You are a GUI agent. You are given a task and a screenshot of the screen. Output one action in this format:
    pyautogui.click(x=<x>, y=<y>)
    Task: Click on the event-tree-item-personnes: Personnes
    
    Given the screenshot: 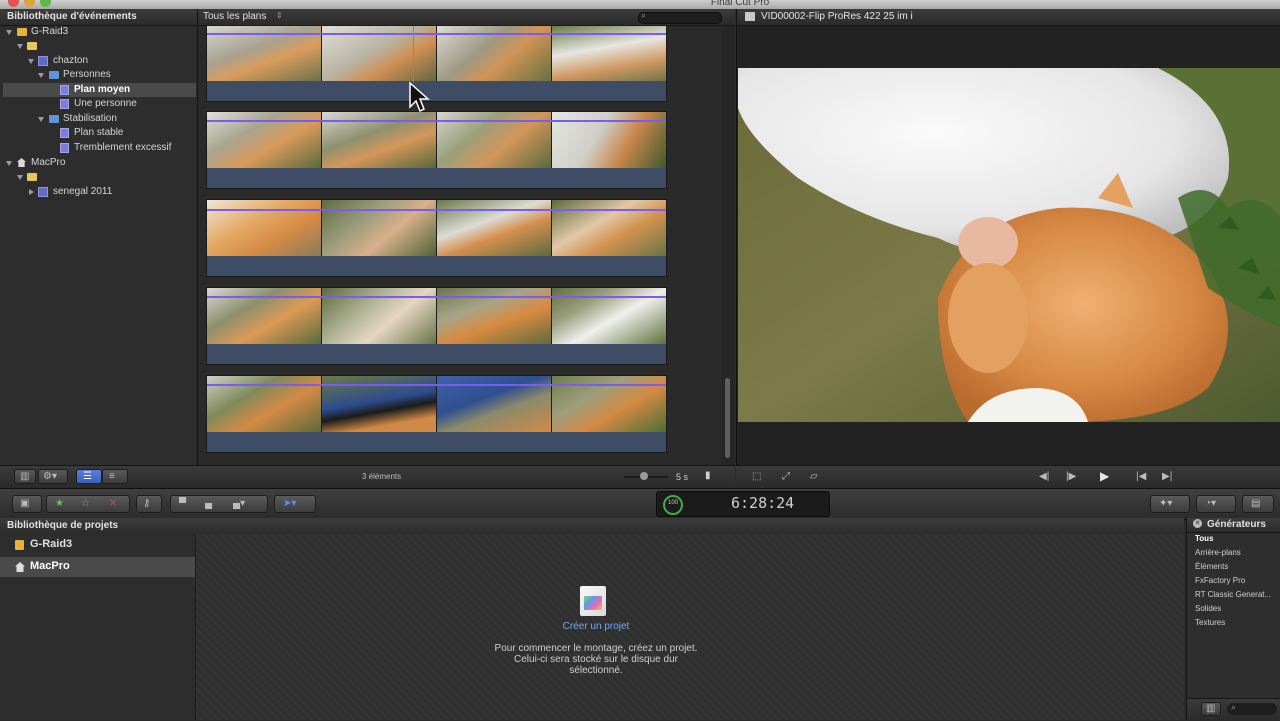 What is the action you would take?
    pyautogui.click(x=98, y=75)
    